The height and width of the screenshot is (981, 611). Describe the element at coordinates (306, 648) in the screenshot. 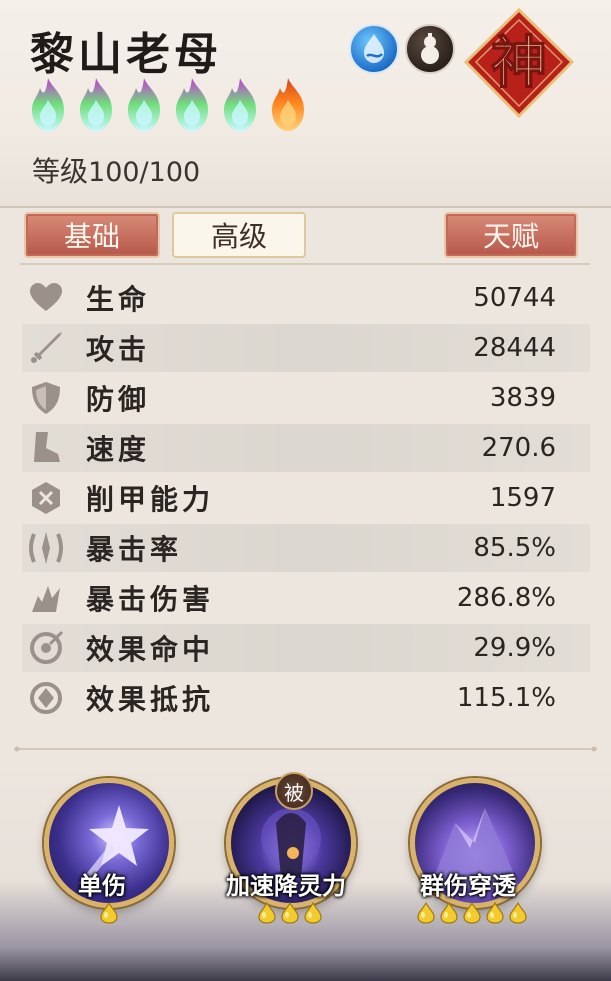

I see `stat-row: 效果命中 29.9%` at that location.